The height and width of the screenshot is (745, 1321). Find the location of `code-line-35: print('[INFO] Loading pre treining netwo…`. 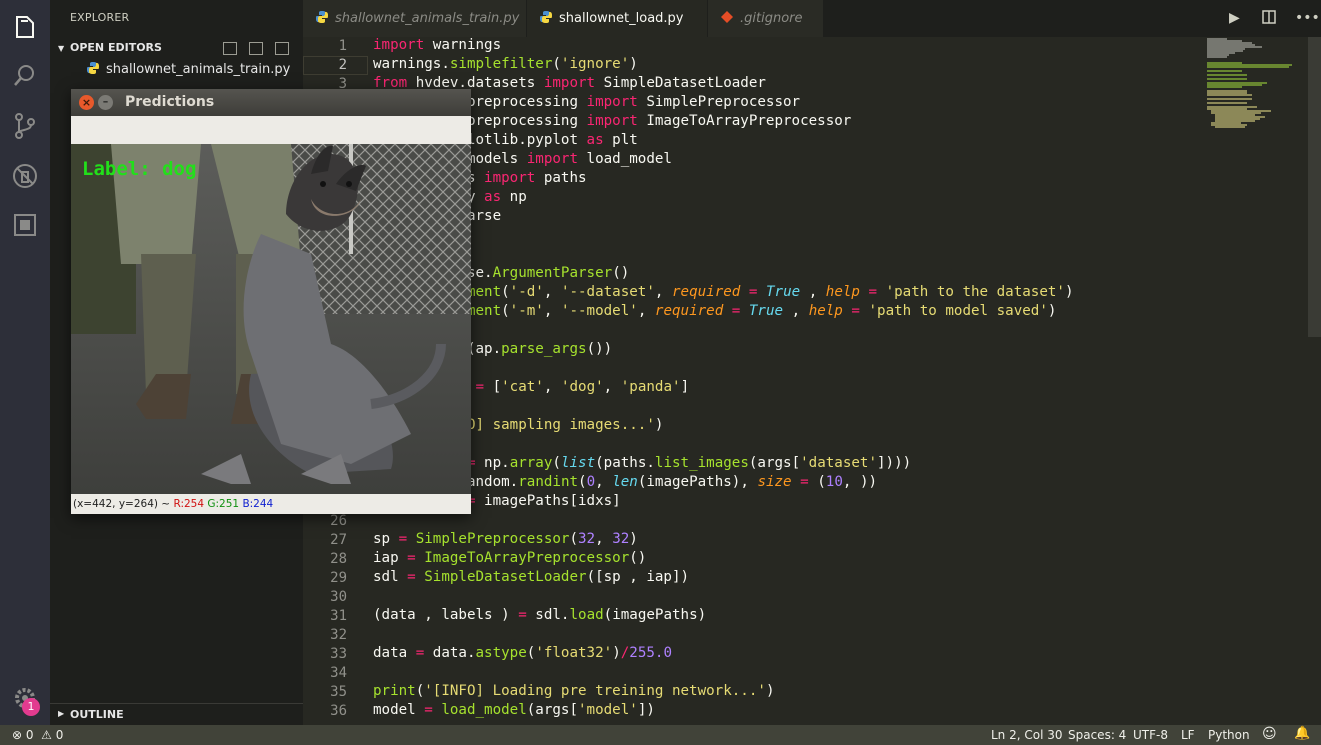

code-line-35: print('[INFO] Loading pre treining netwo… is located at coordinates (574, 691).